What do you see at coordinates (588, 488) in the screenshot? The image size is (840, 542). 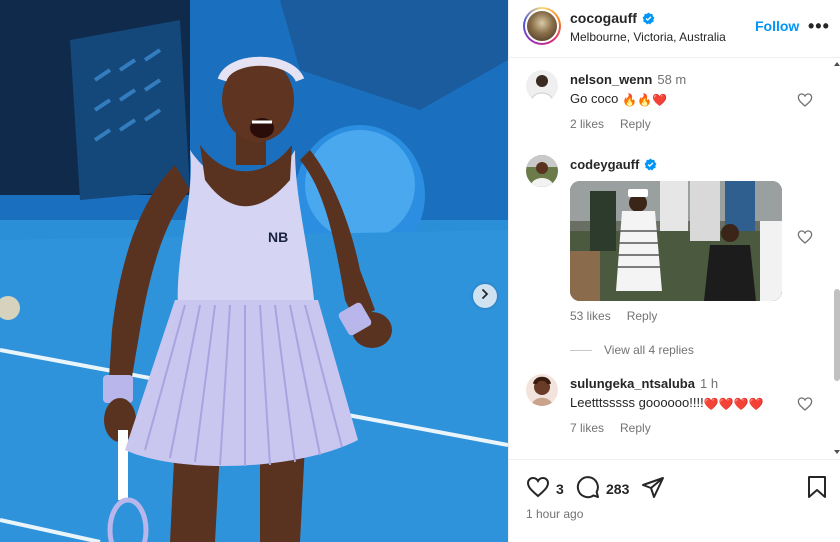 I see `comment-icon` at bounding box center [588, 488].